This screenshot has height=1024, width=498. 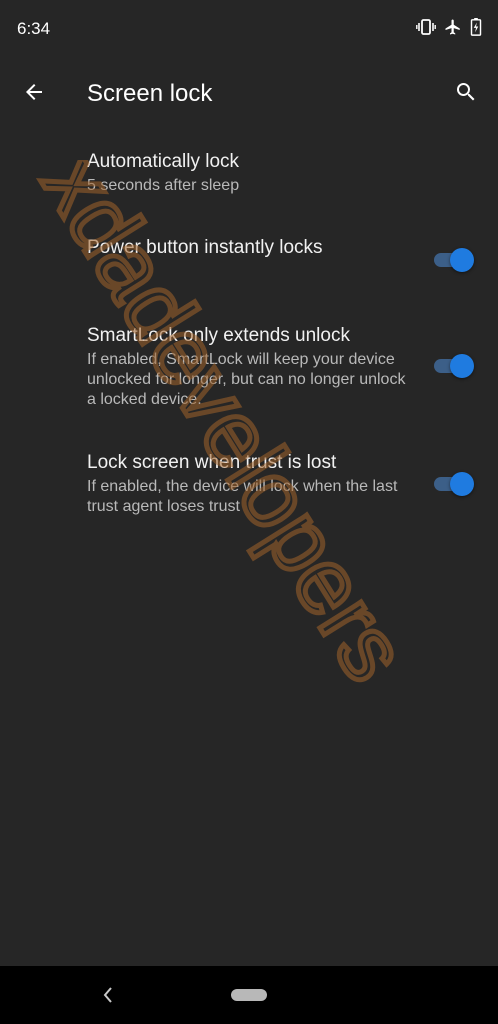 I want to click on pref-title: Power button instantly locks, so click(x=205, y=247).